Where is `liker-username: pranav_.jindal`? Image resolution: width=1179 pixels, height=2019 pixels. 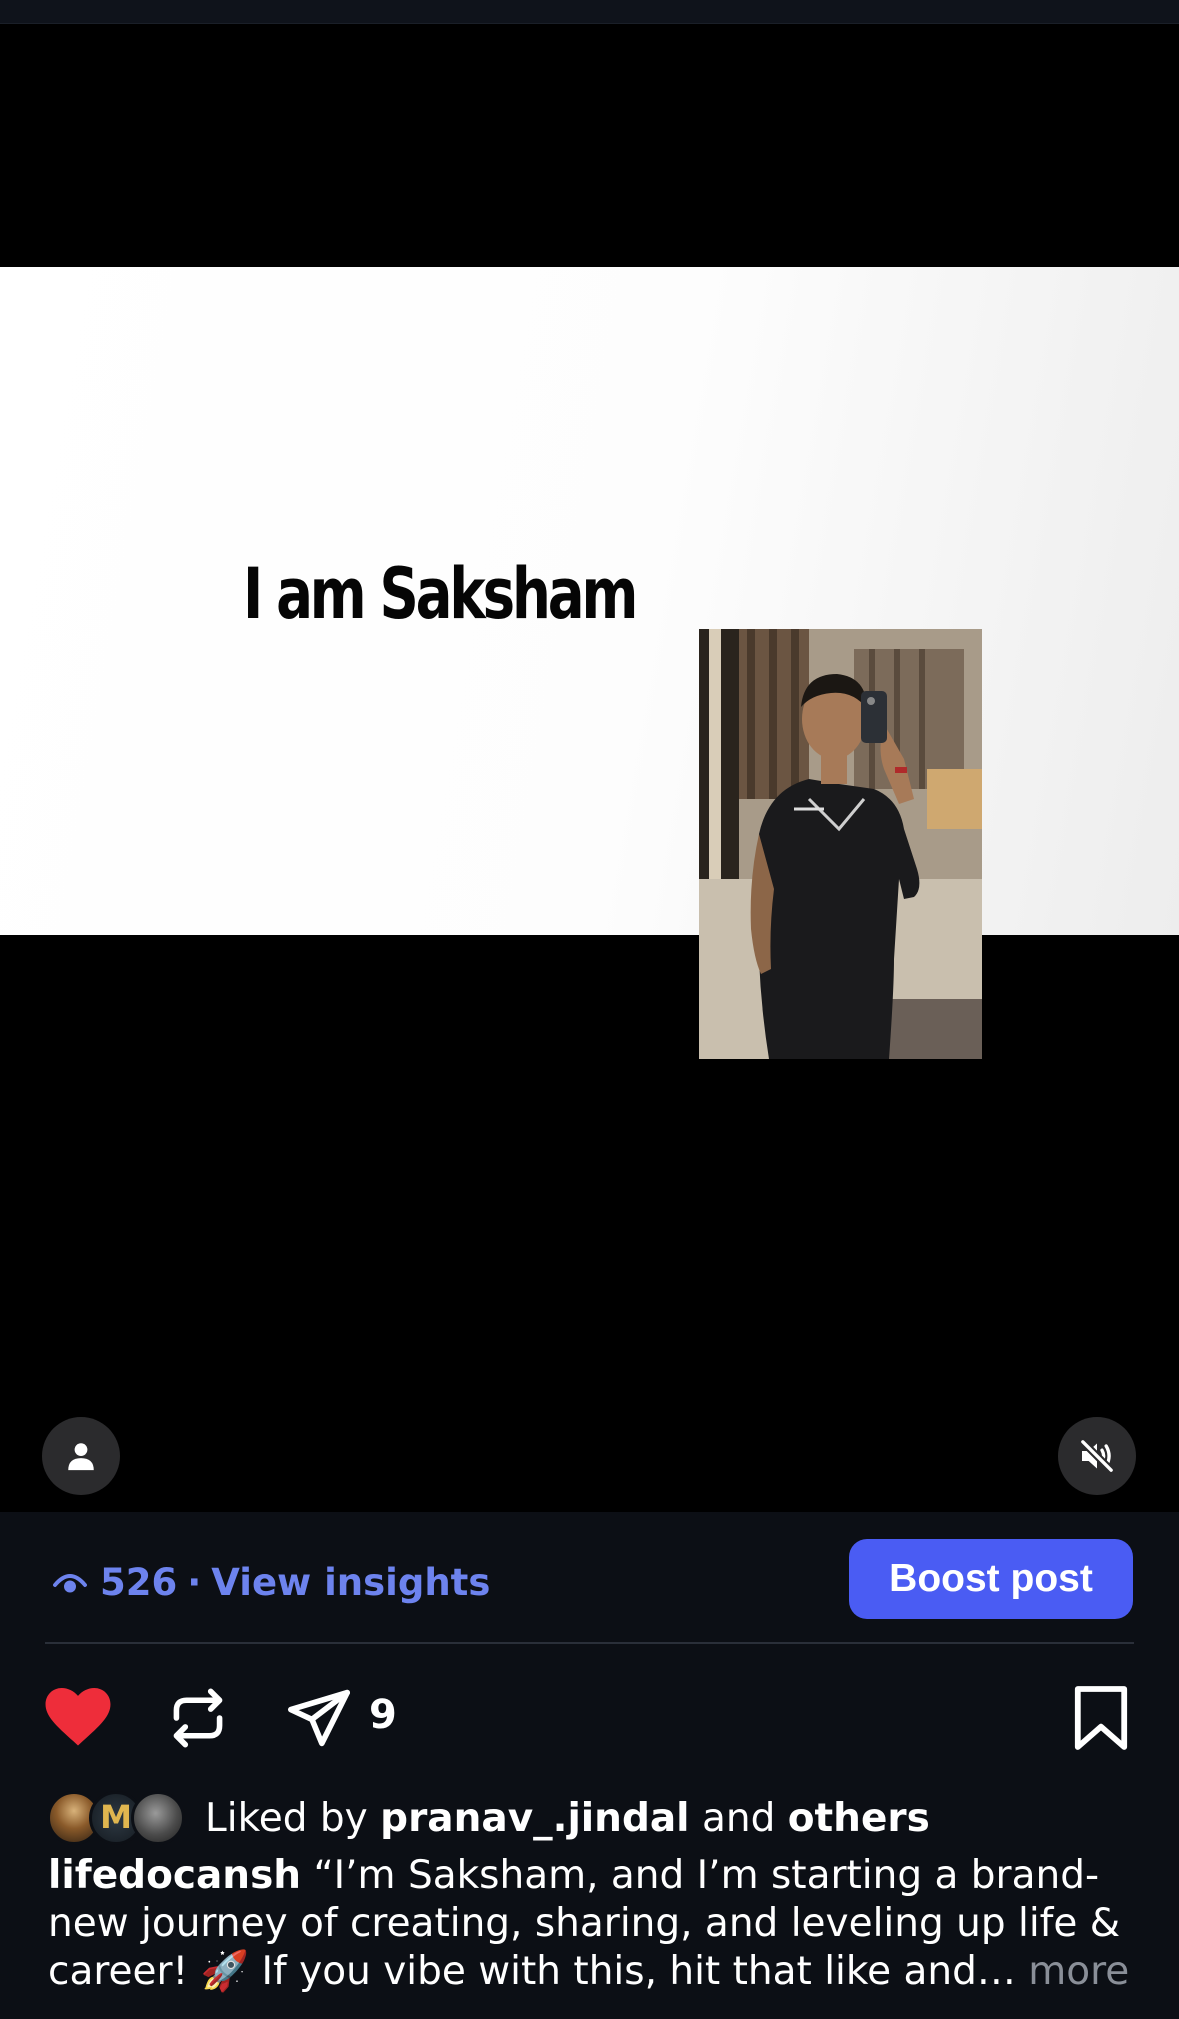
liker-username: pranav_.jindal is located at coordinates (534, 1818).